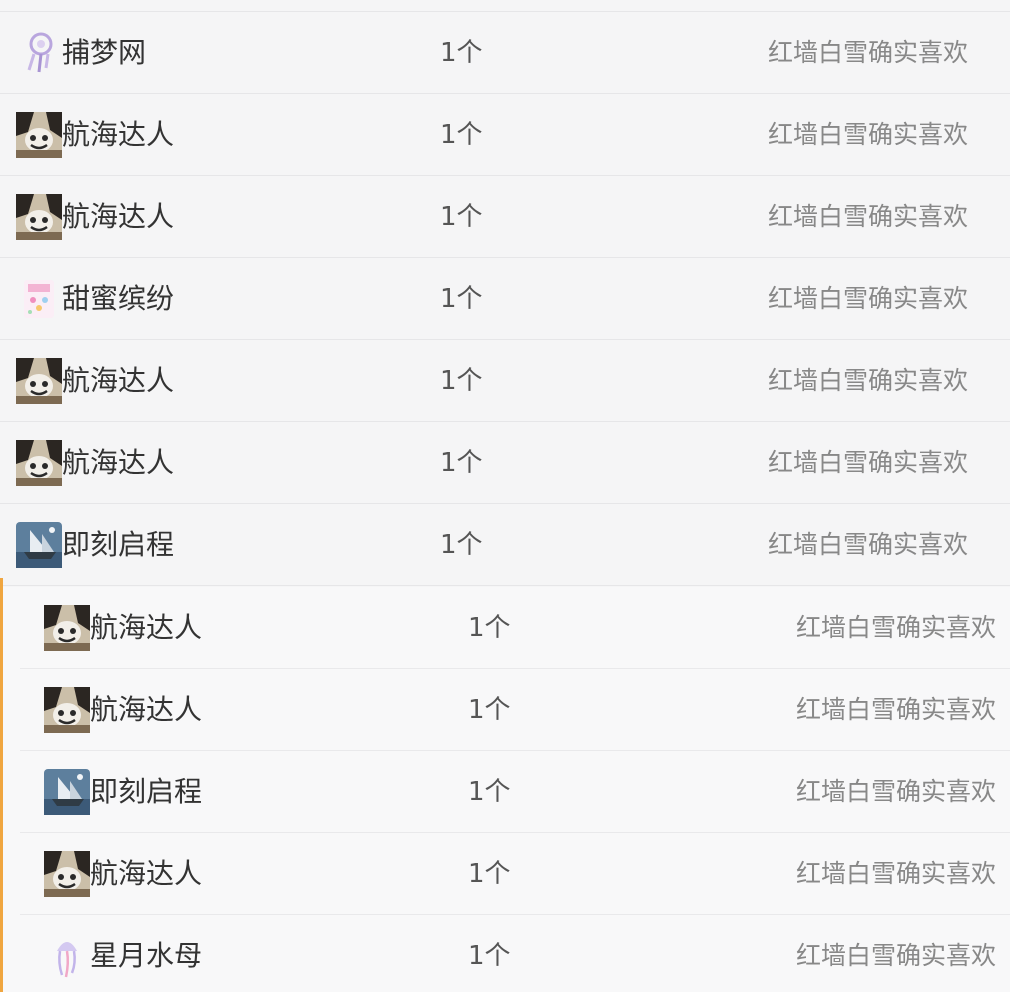  What do you see at coordinates (515, 953) in the screenshot?
I see `sub-gift-row: 星月水母 1个 红墙白雪确实喜欢` at bounding box center [515, 953].